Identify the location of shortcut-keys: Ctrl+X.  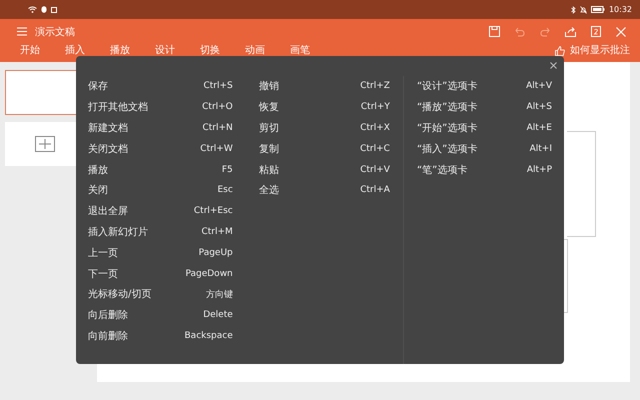
(375, 127).